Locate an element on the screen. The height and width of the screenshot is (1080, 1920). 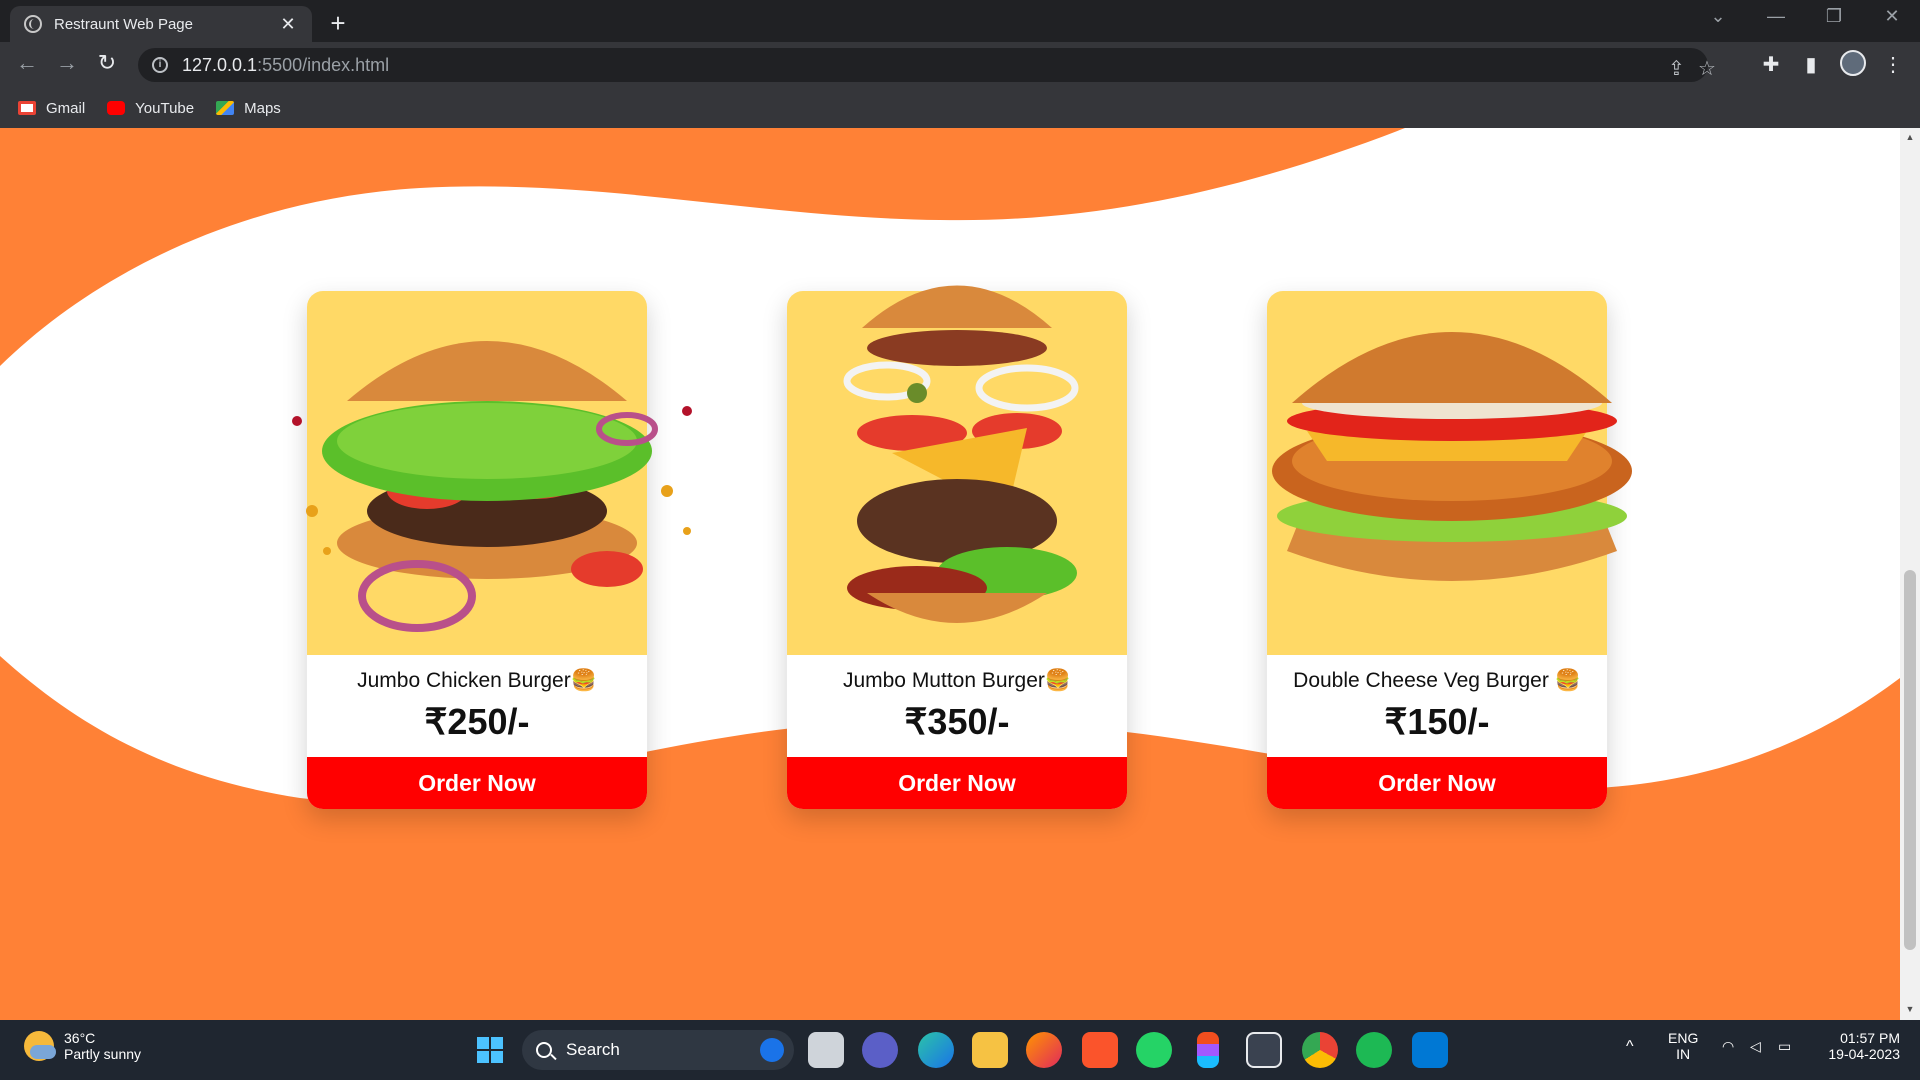
minimize-icon: — is located at coordinates (1776, 16).